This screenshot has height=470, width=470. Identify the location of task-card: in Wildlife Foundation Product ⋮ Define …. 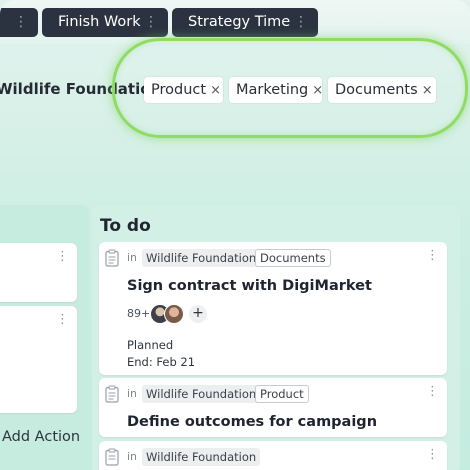
(273, 407).